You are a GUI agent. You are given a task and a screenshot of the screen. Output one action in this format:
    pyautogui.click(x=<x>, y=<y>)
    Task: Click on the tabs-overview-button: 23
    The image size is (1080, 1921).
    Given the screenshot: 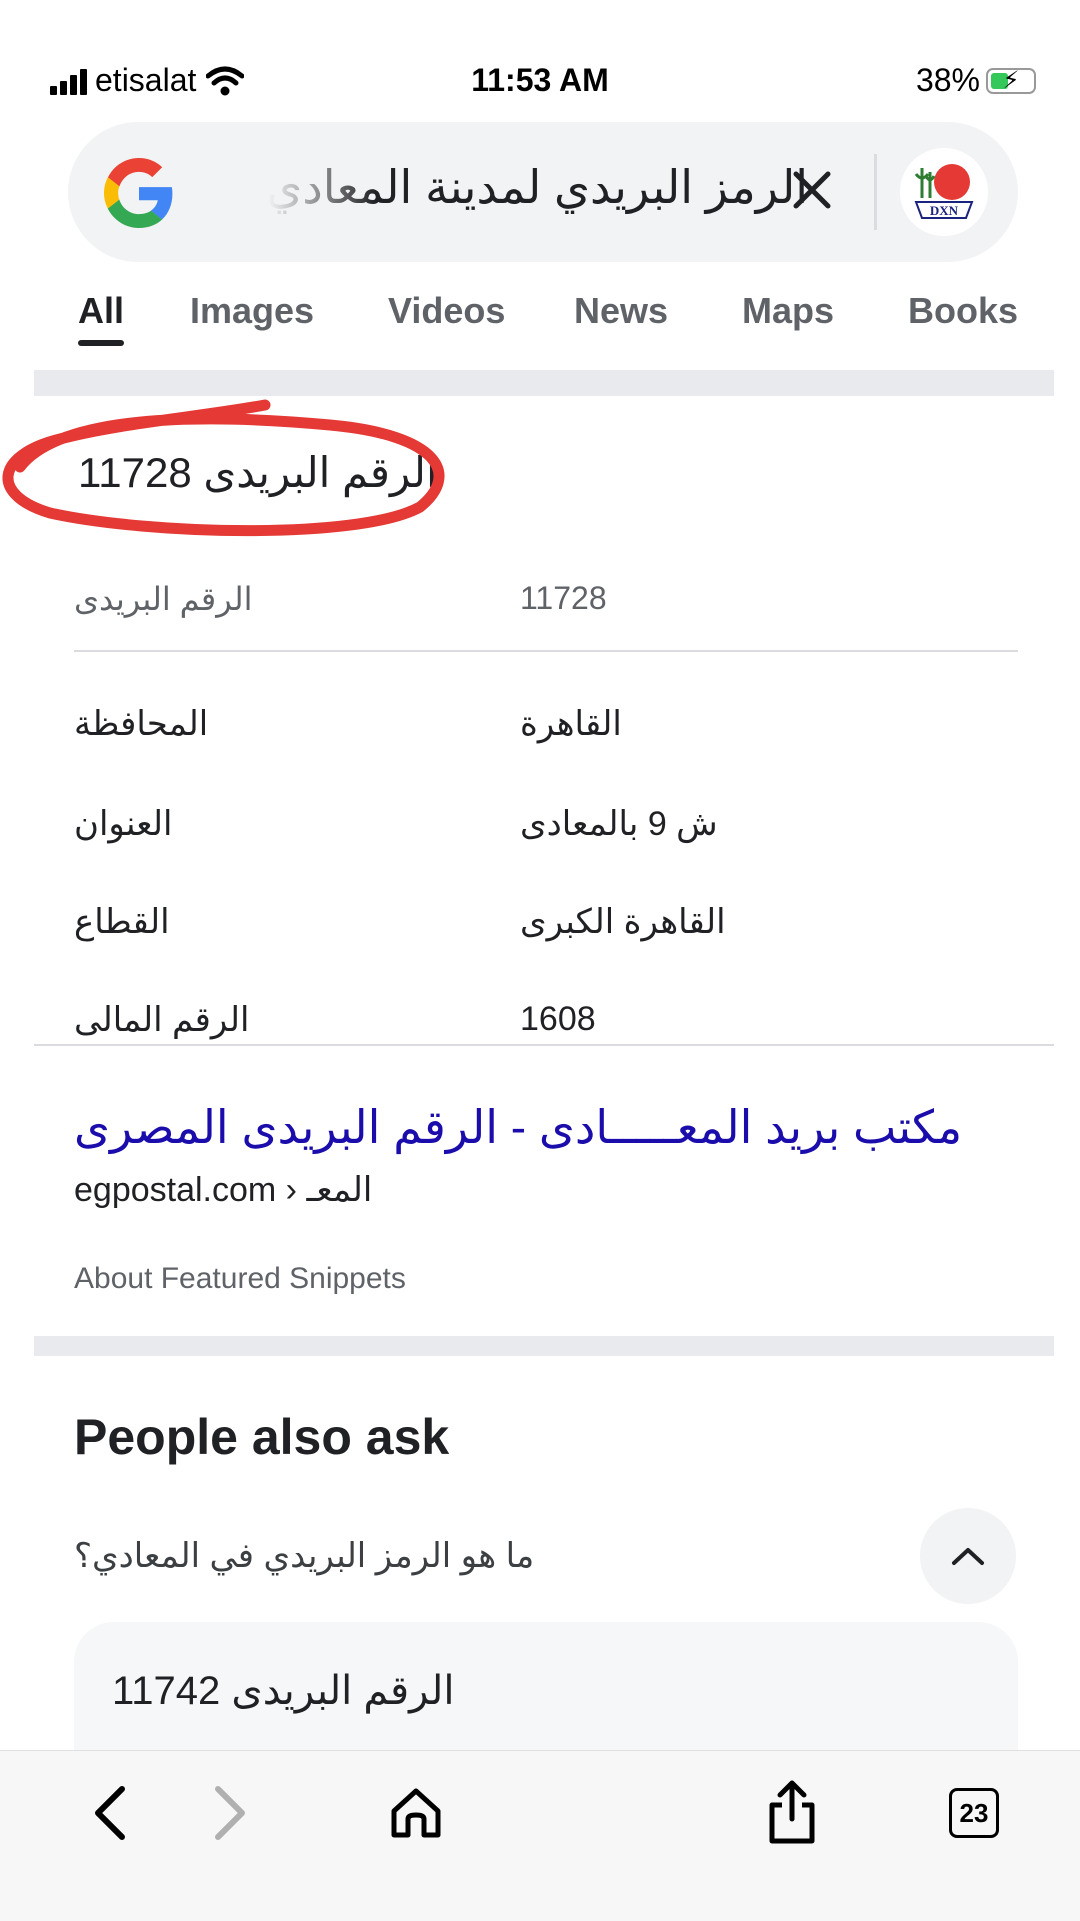 What is the action you would take?
    pyautogui.click(x=974, y=1813)
    